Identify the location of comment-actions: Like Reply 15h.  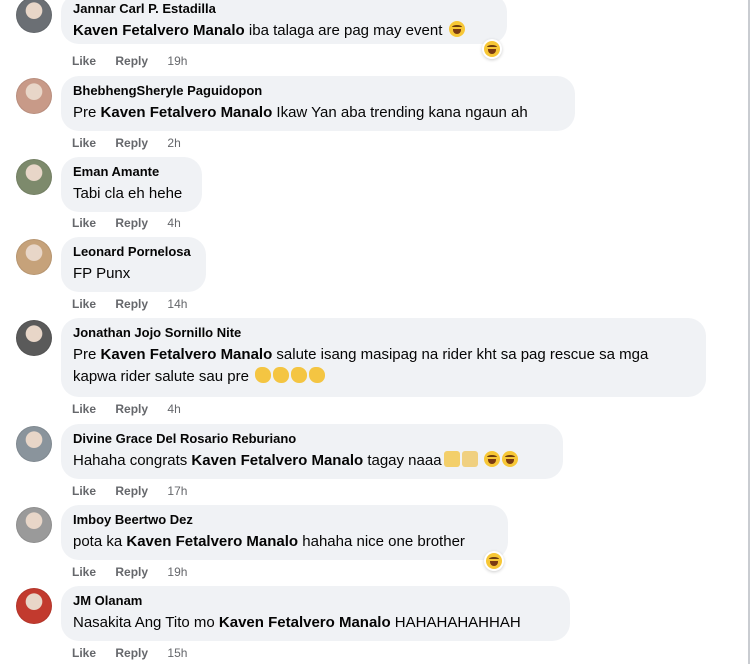
(129, 653).